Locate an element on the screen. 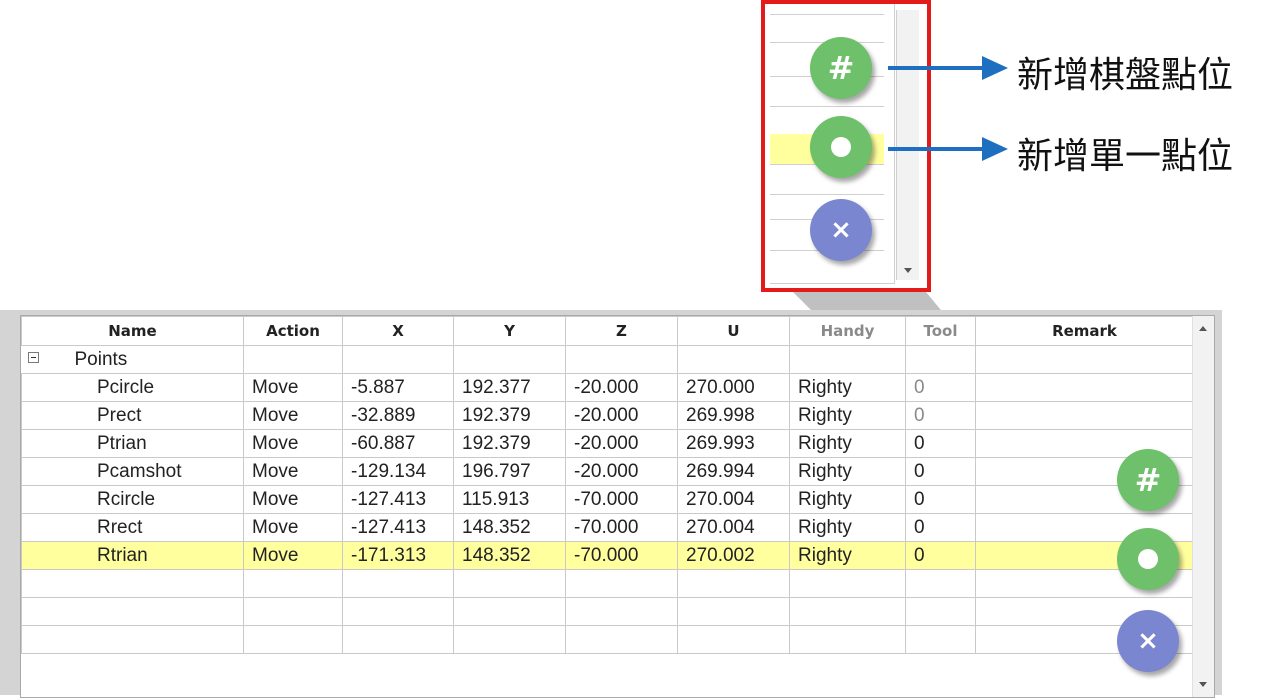 The height and width of the screenshot is (698, 1265). cell-name: Rrect is located at coordinates (132, 527).